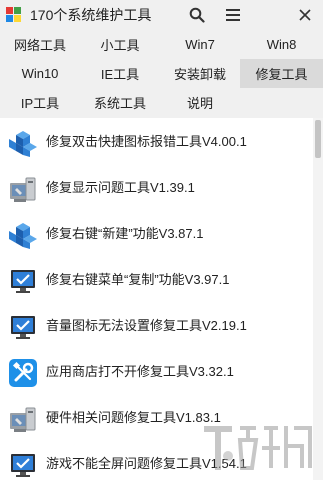 This screenshot has height=480, width=323. What do you see at coordinates (91, 15) in the screenshot?
I see `app-title: 170个系统维护工具` at bounding box center [91, 15].